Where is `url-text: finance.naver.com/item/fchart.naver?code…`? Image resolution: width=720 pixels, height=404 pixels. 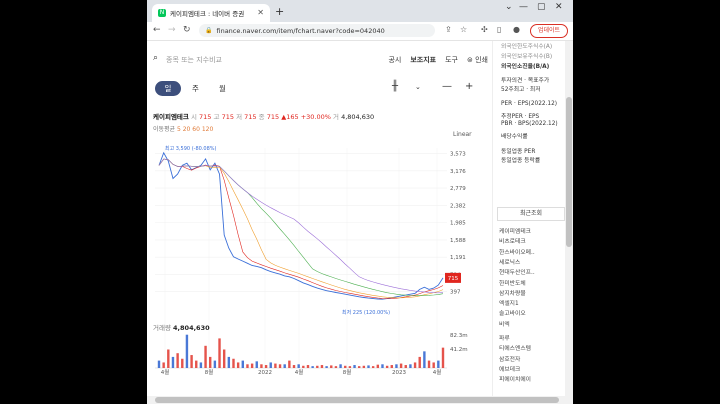
url-text: finance.naver.com/item/fchart.naver?code… is located at coordinates (300, 30).